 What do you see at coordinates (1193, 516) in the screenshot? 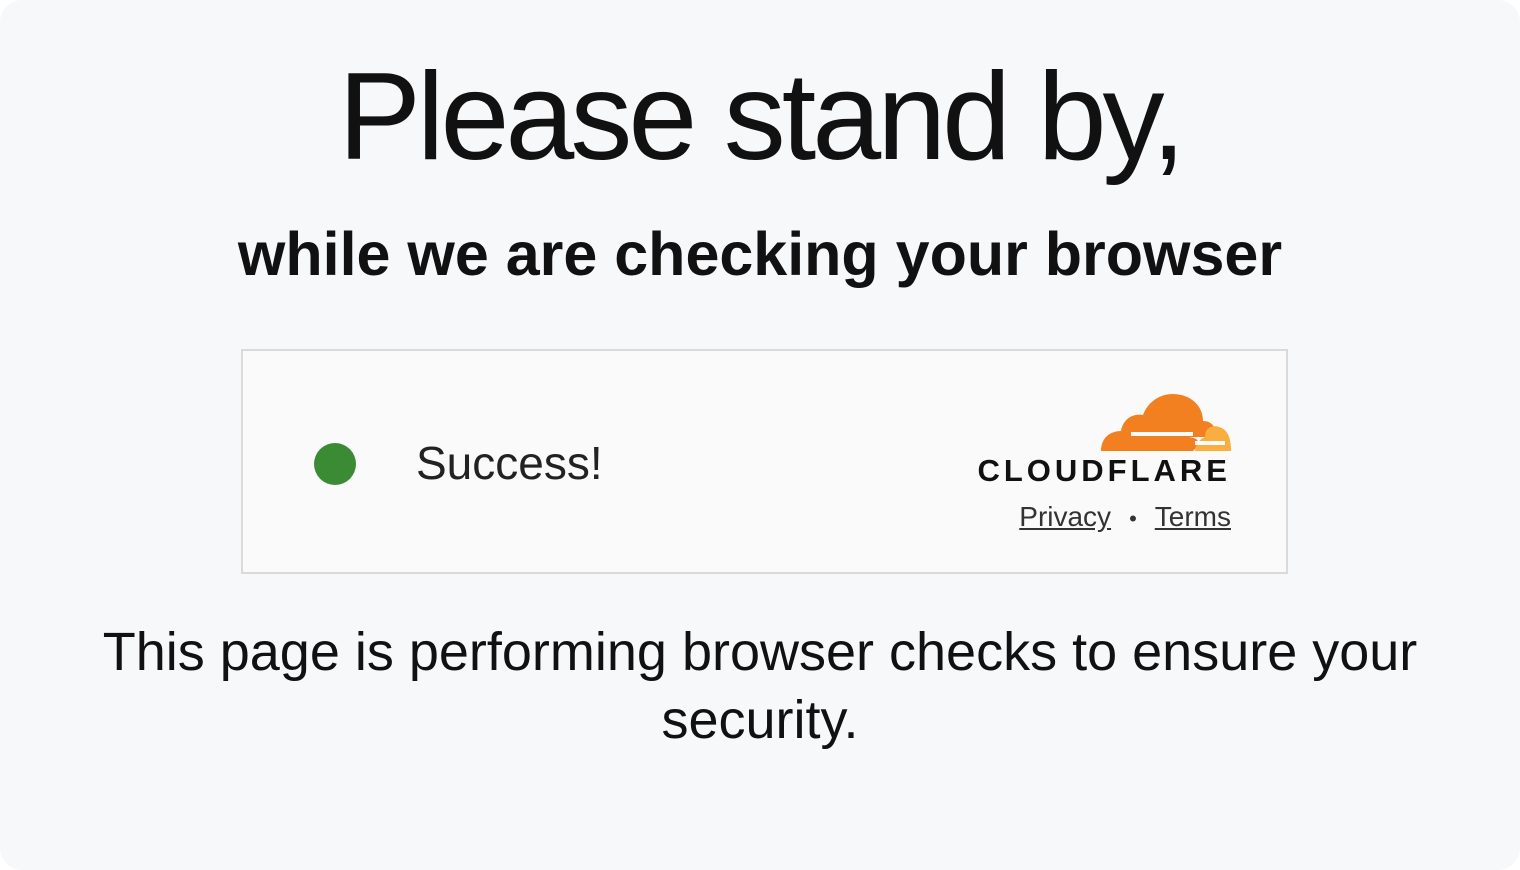
I see `terms-link: Terms` at bounding box center [1193, 516].